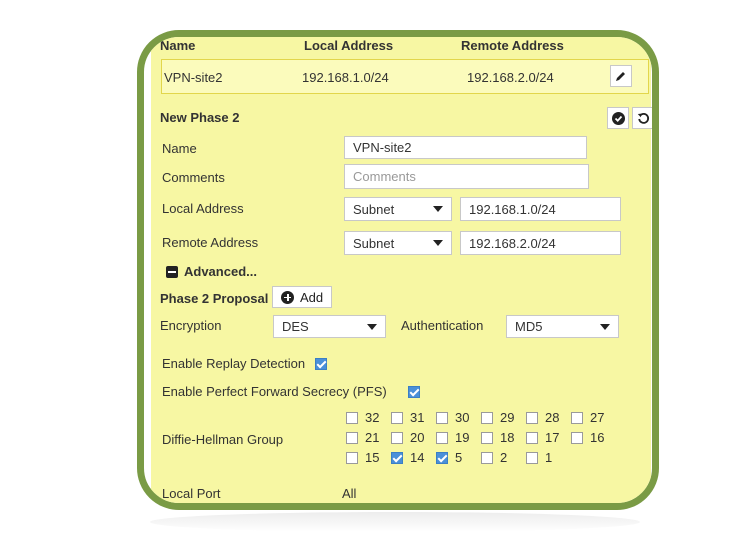 The width and height of the screenshot is (740, 546). What do you see at coordinates (552, 417) in the screenshot?
I see `dh-group-value: 28` at bounding box center [552, 417].